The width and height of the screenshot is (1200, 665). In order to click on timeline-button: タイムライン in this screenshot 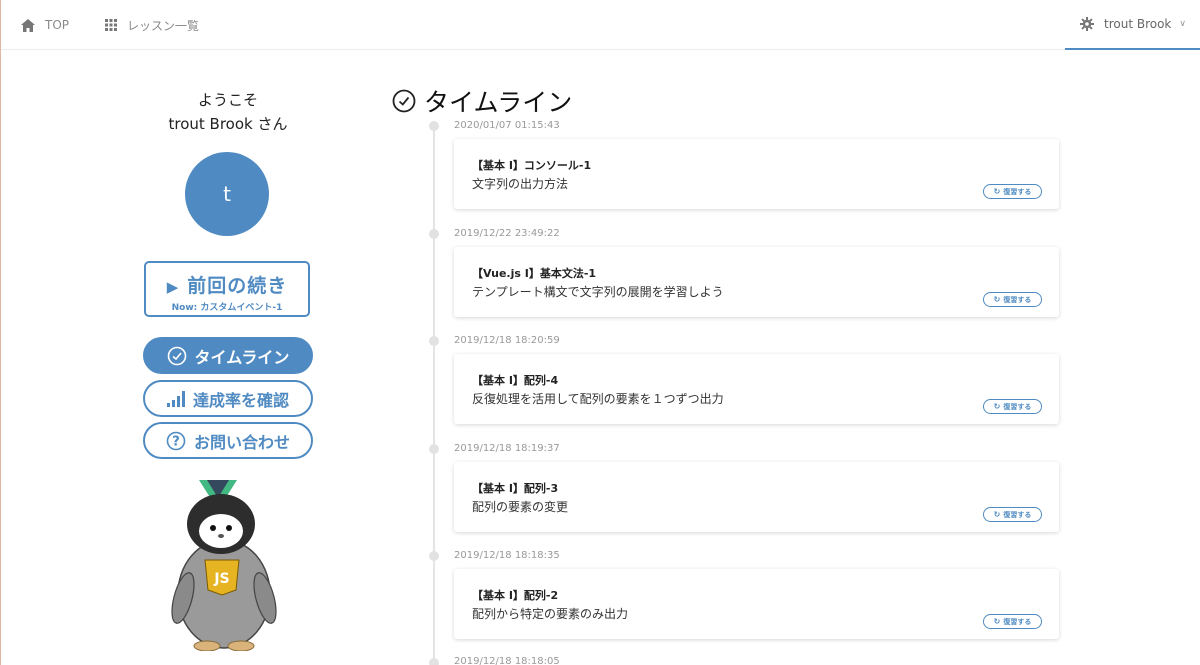, I will do `click(228, 355)`.